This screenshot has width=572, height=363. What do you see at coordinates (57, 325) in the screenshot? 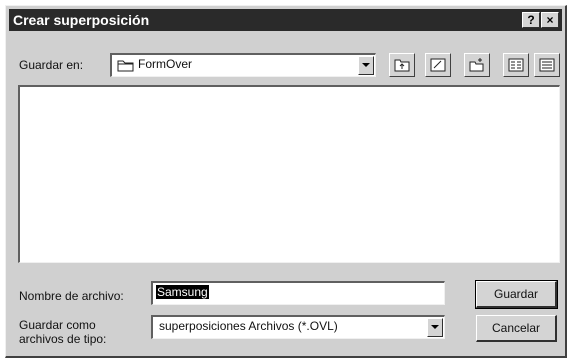
I see `filetype-label-line1: Guardar como` at bounding box center [57, 325].